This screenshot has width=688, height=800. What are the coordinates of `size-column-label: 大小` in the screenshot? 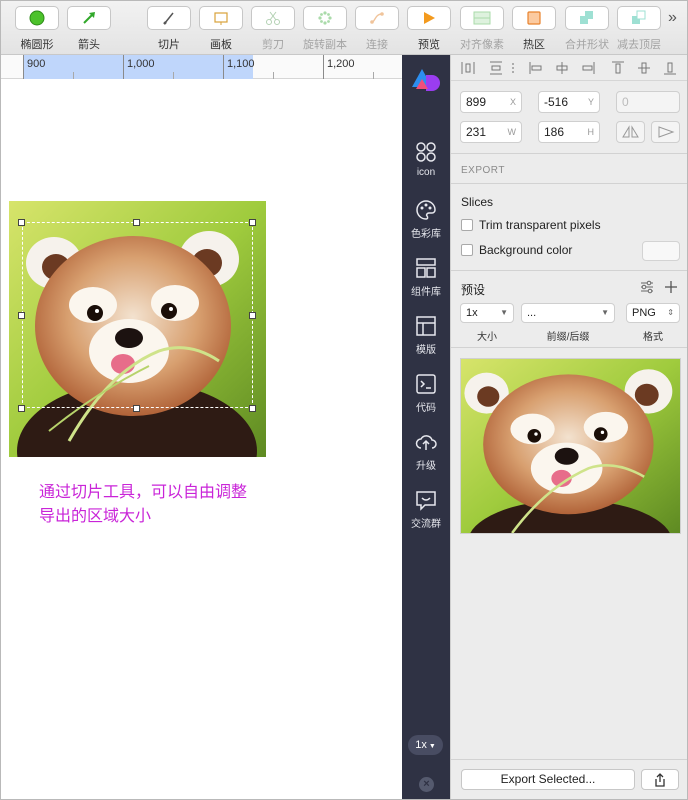 It's located at (487, 337).